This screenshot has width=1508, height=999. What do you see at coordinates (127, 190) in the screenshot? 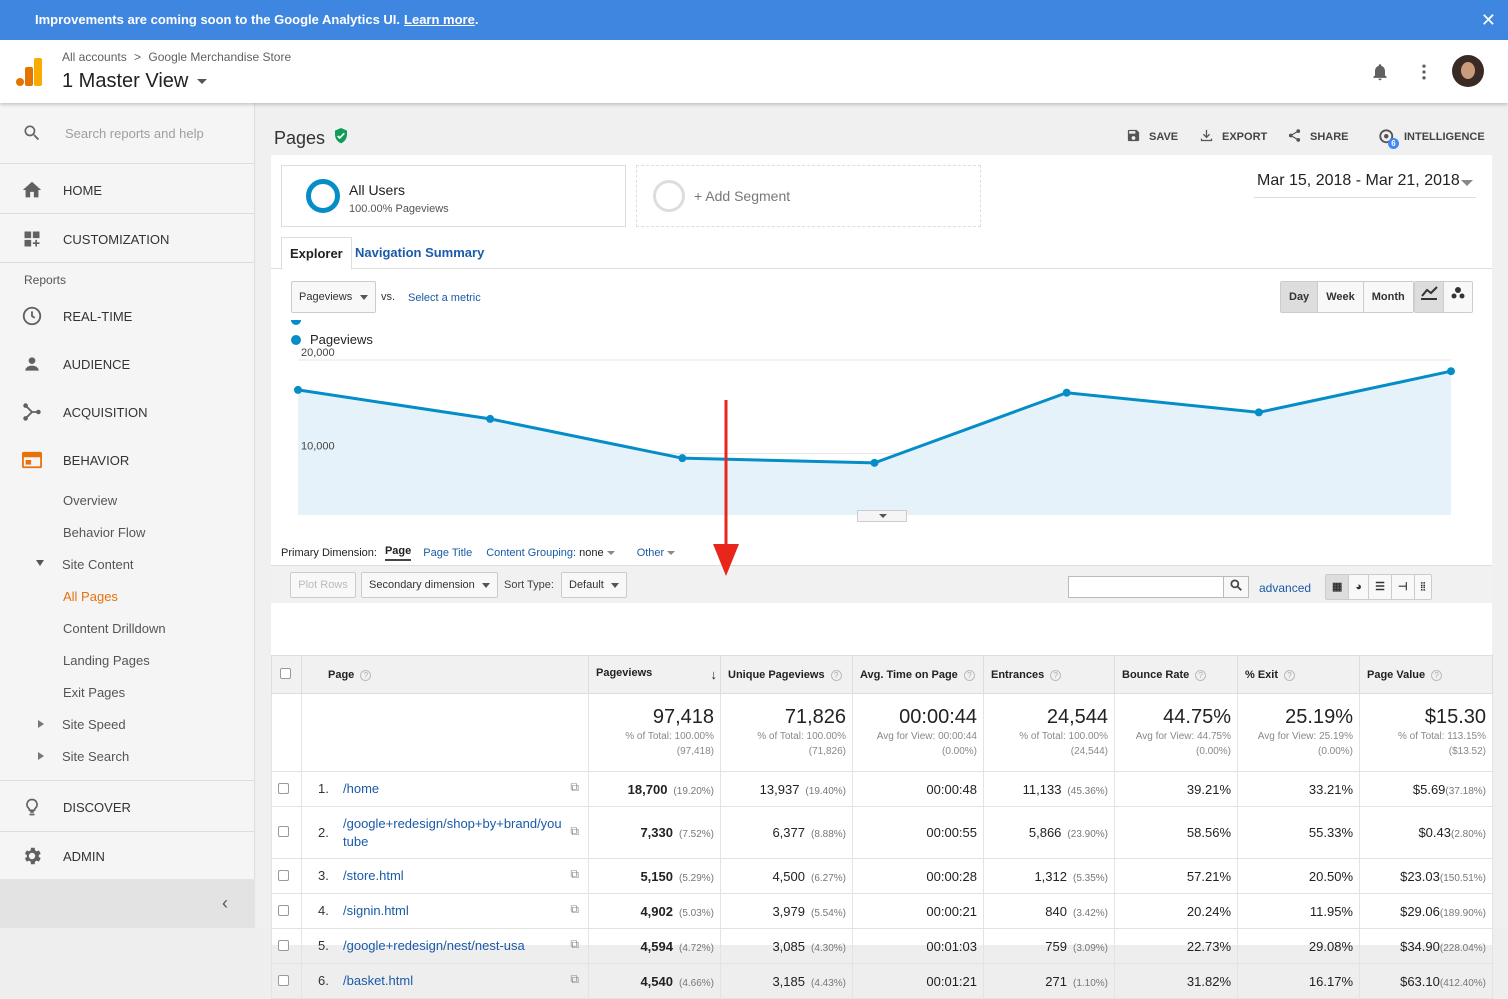
I see `sidebar-item-home: HOME` at bounding box center [127, 190].